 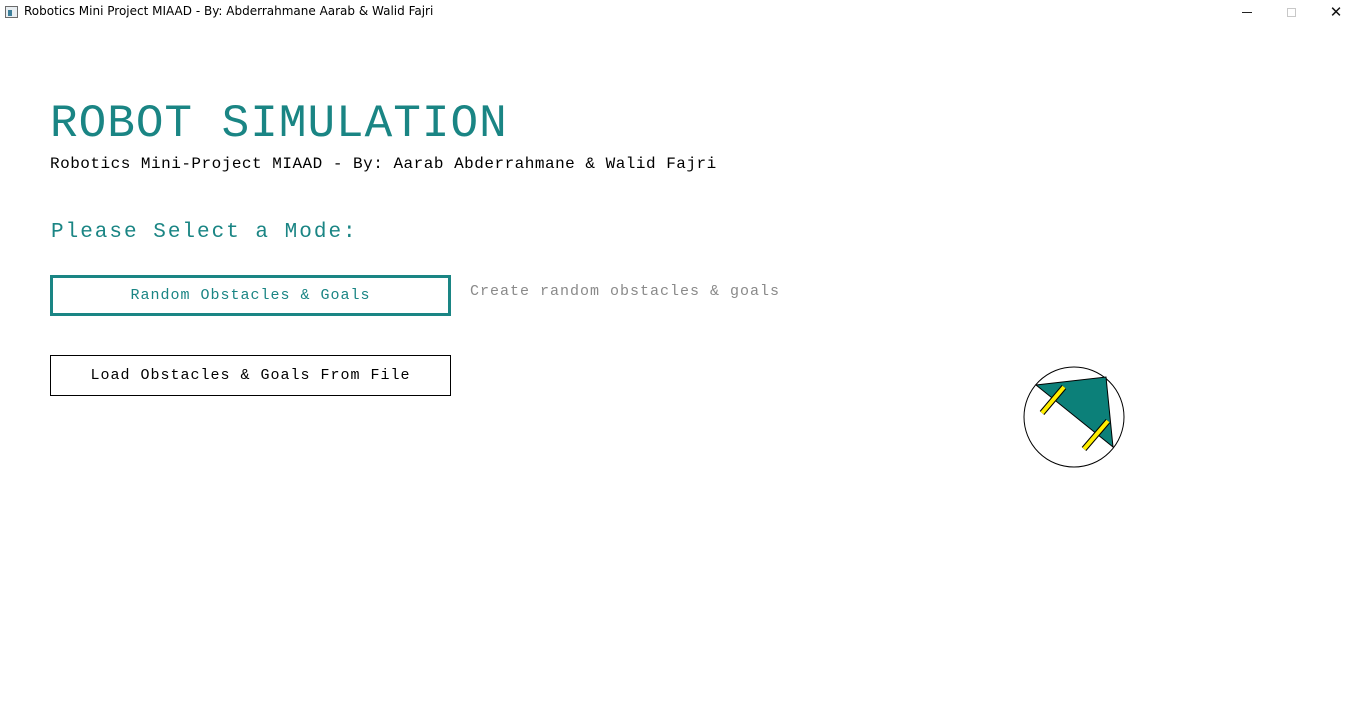 I want to click on minimize-icon, so click(x=1247, y=12).